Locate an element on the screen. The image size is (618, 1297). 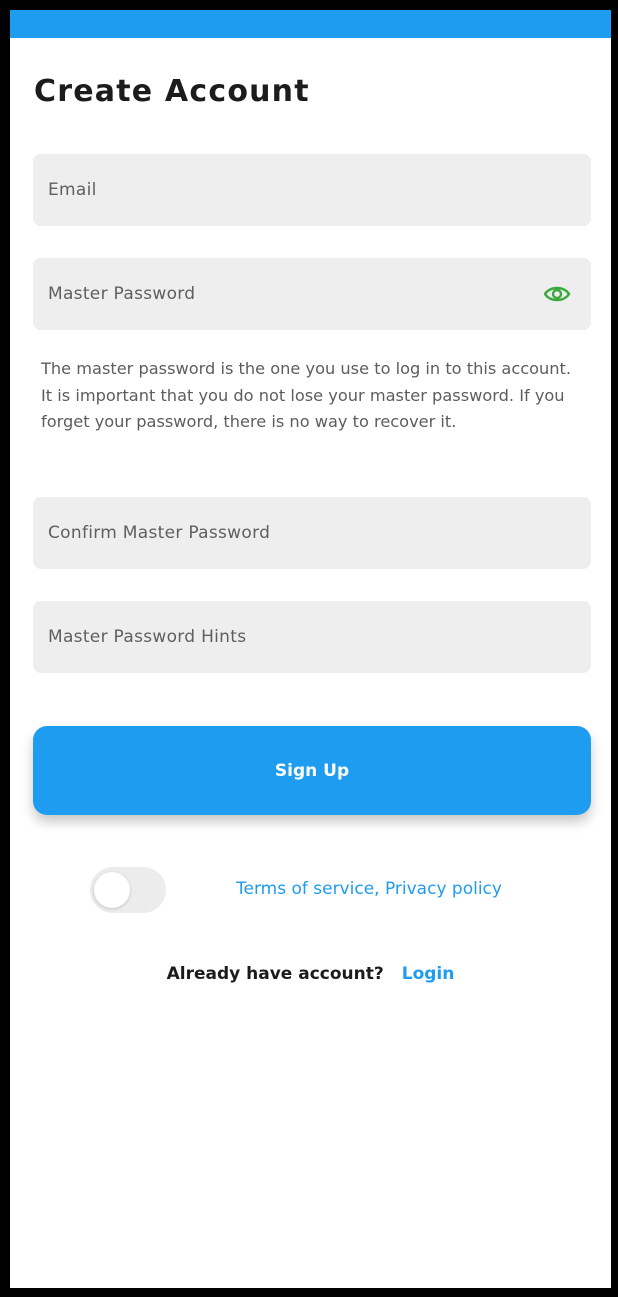
login-row: Already have account? Login is located at coordinates (310, 974).